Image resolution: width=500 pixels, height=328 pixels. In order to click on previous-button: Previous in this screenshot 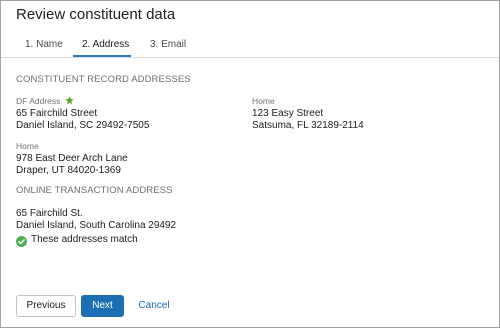, I will do `click(46, 306)`.